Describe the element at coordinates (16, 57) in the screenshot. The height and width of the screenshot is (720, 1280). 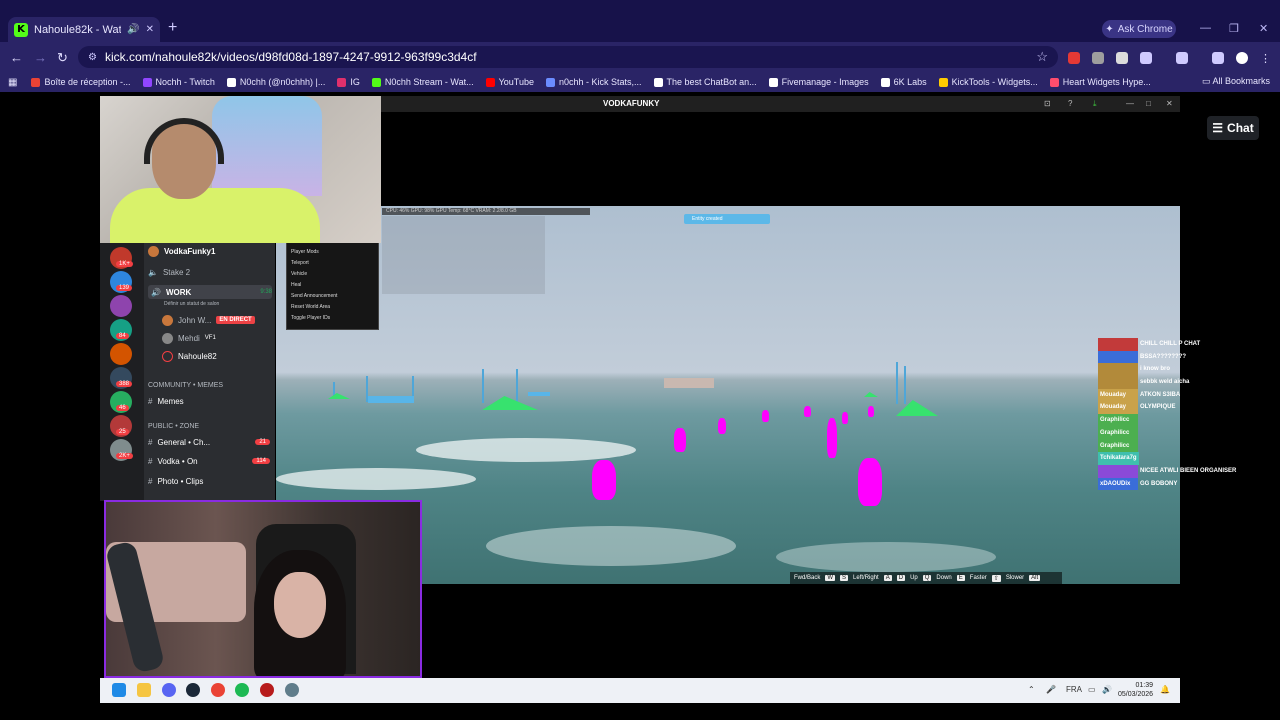
I see `back-icon: ←` at that location.